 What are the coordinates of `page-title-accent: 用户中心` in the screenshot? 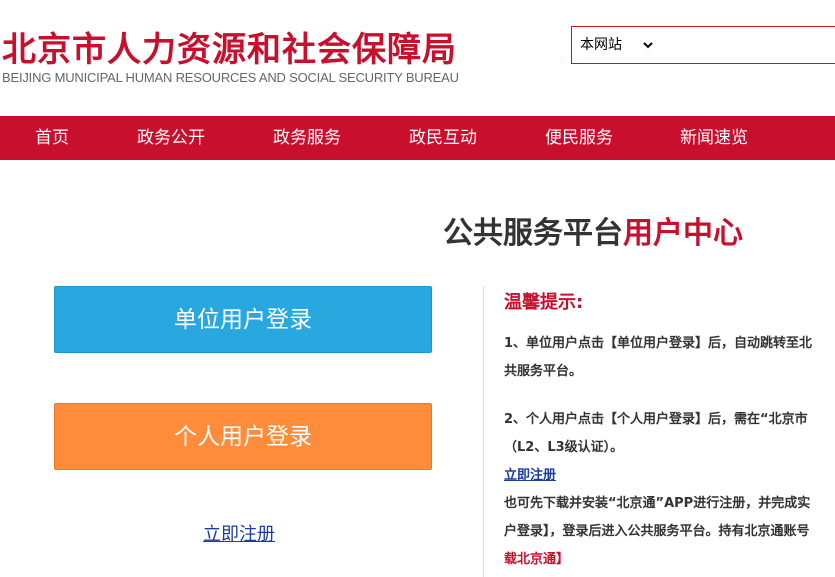 It's located at (683, 233).